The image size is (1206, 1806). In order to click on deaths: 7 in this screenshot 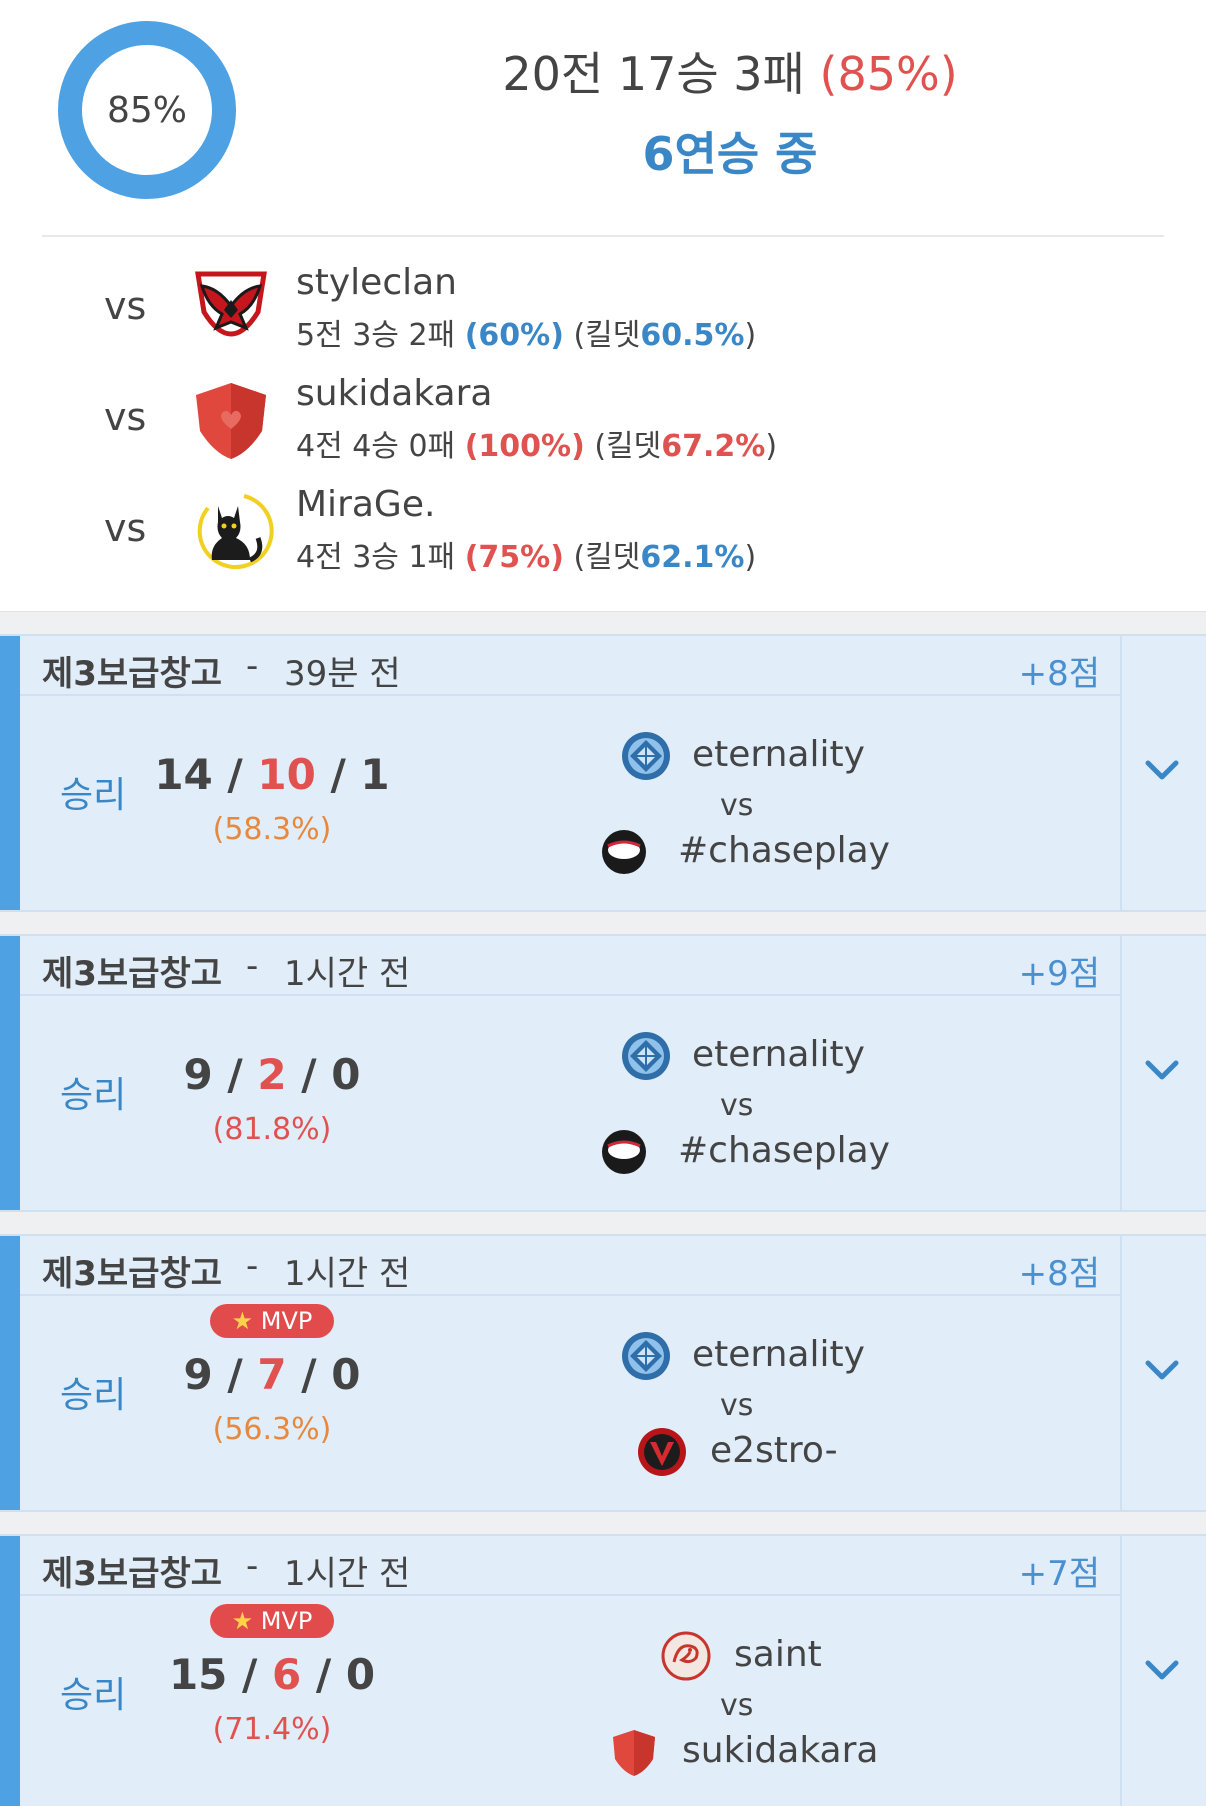, I will do `click(272, 1374)`.